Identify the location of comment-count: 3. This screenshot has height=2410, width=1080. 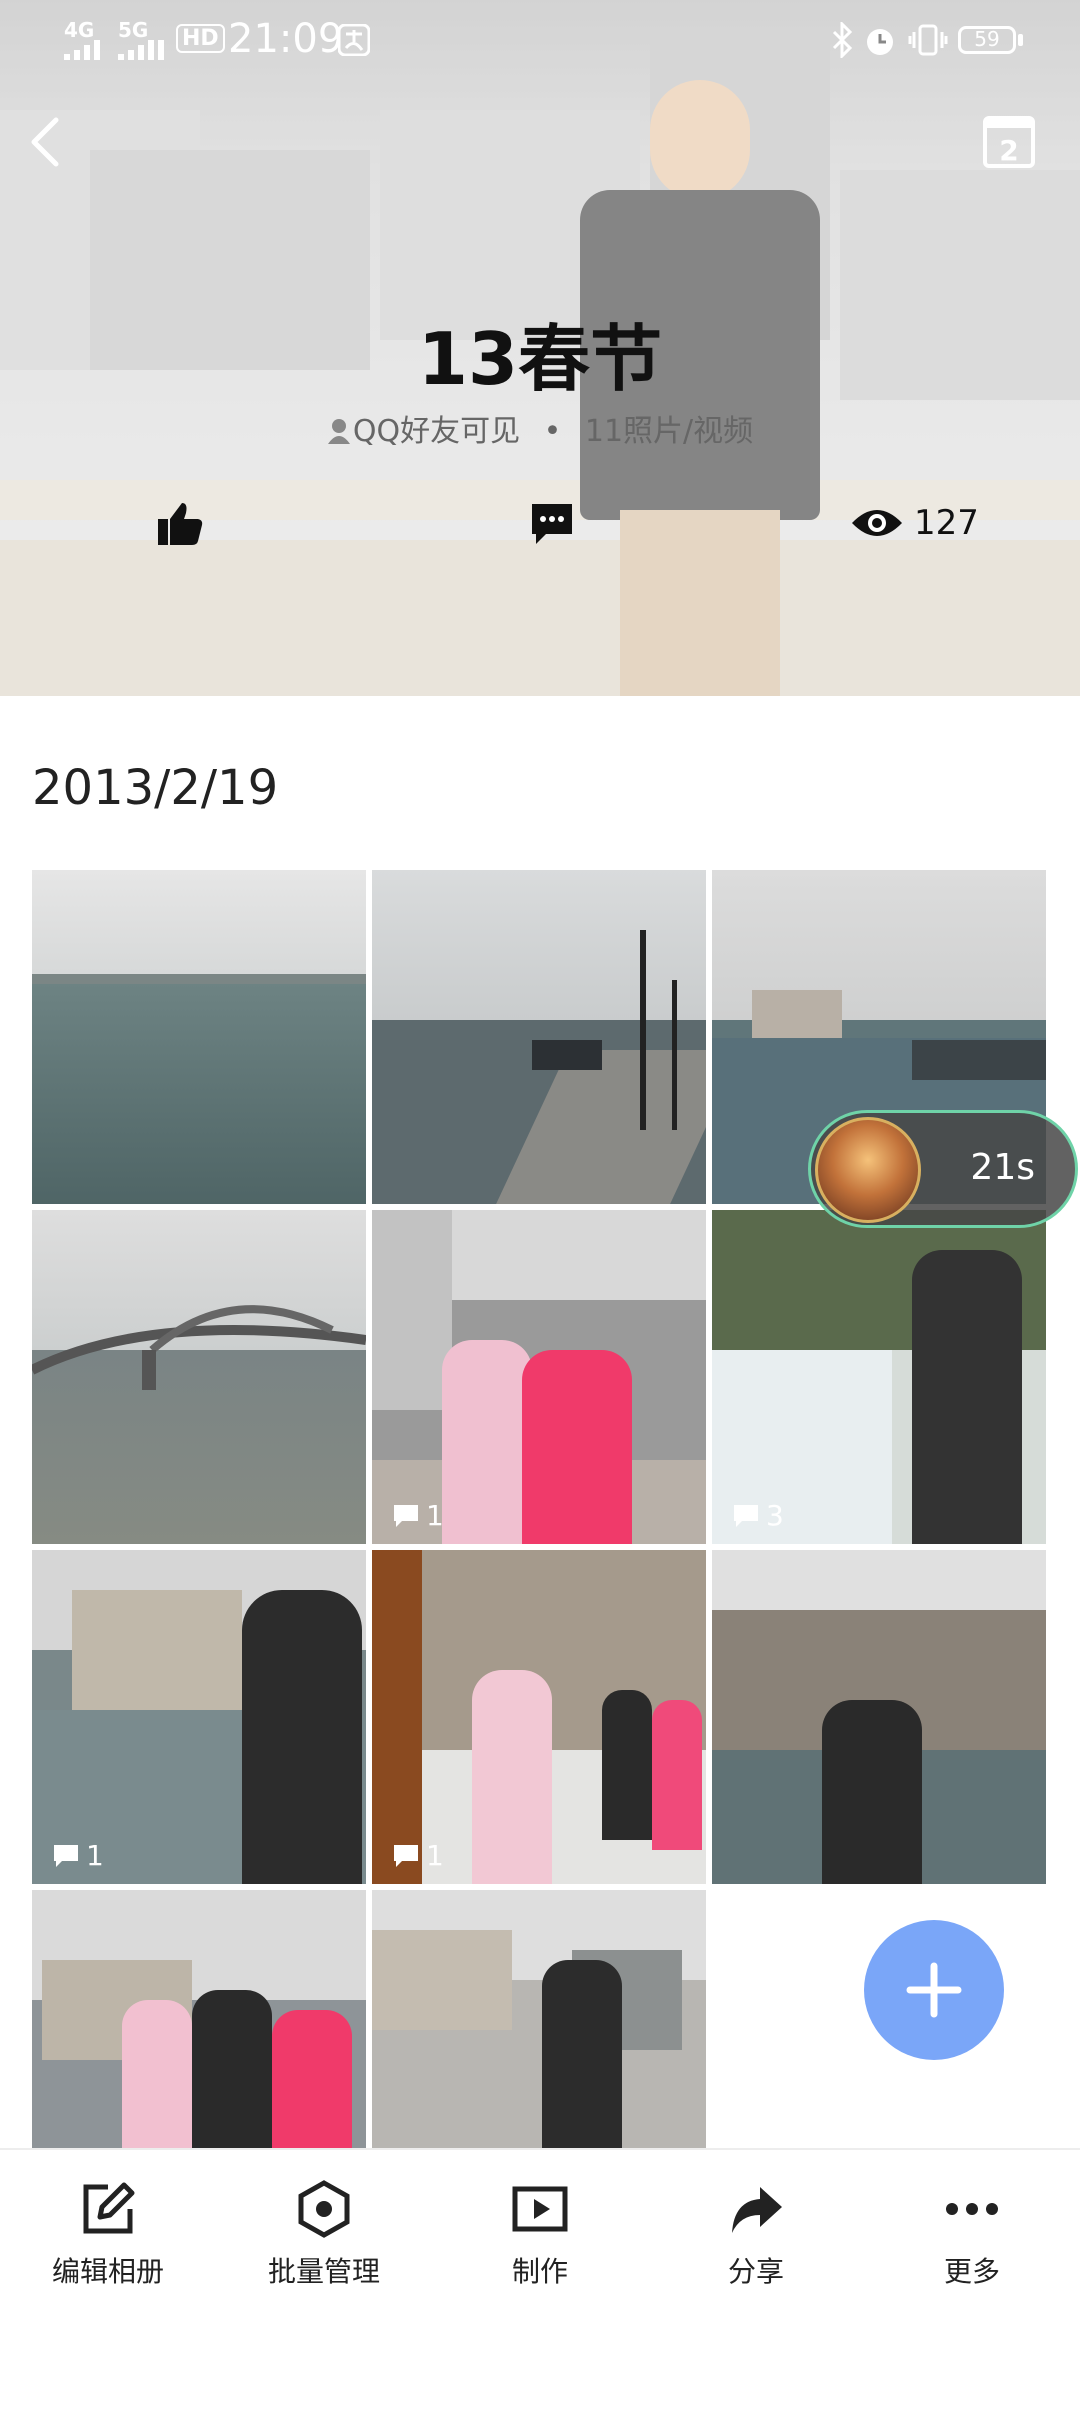
(758, 1515).